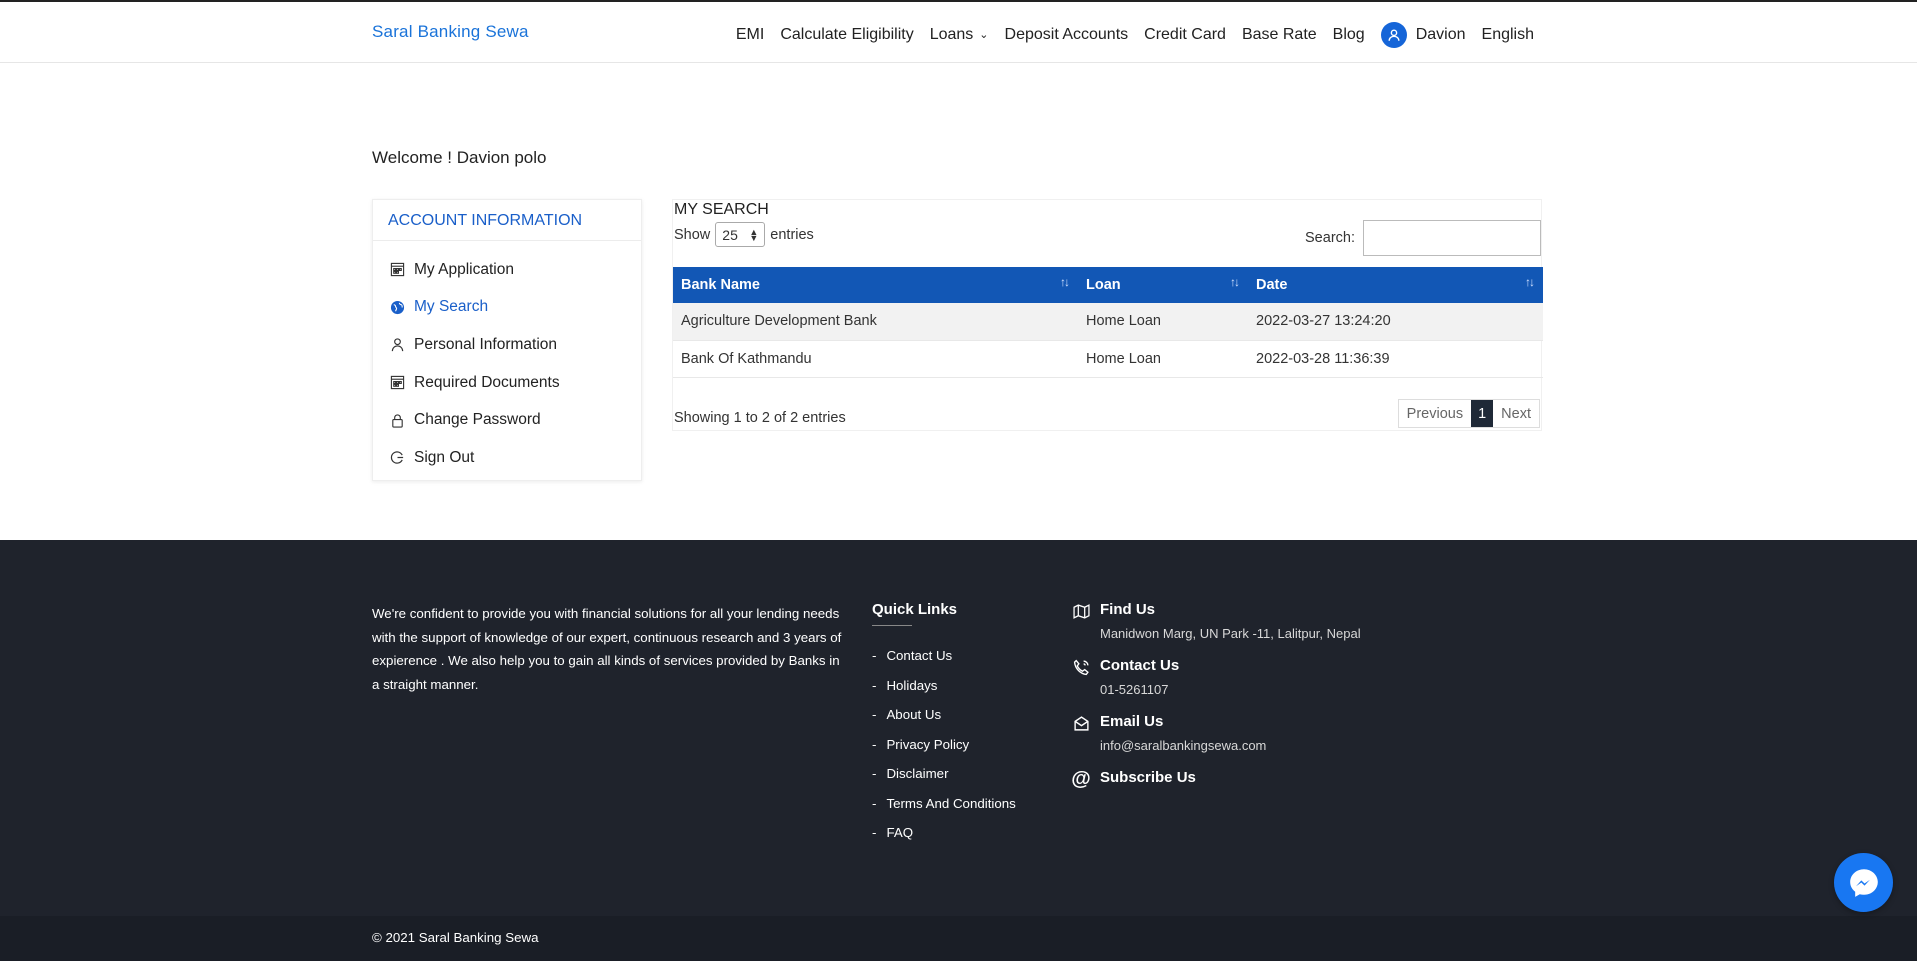  I want to click on nav-credit-card: Credit Card, so click(1185, 35).